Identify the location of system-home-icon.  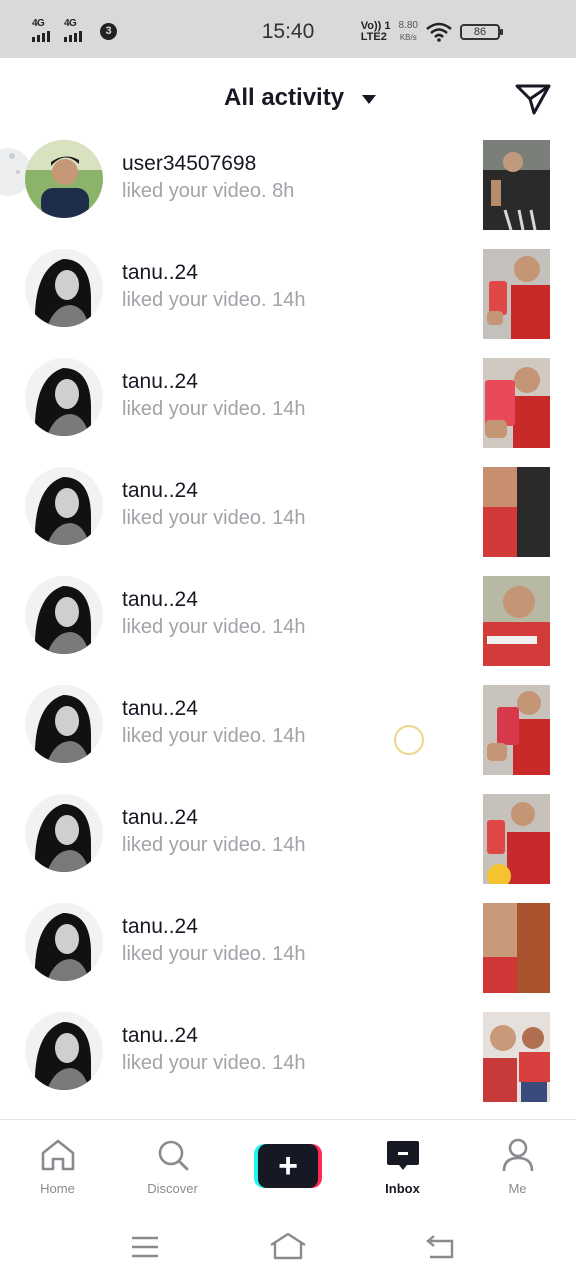
(288, 1246).